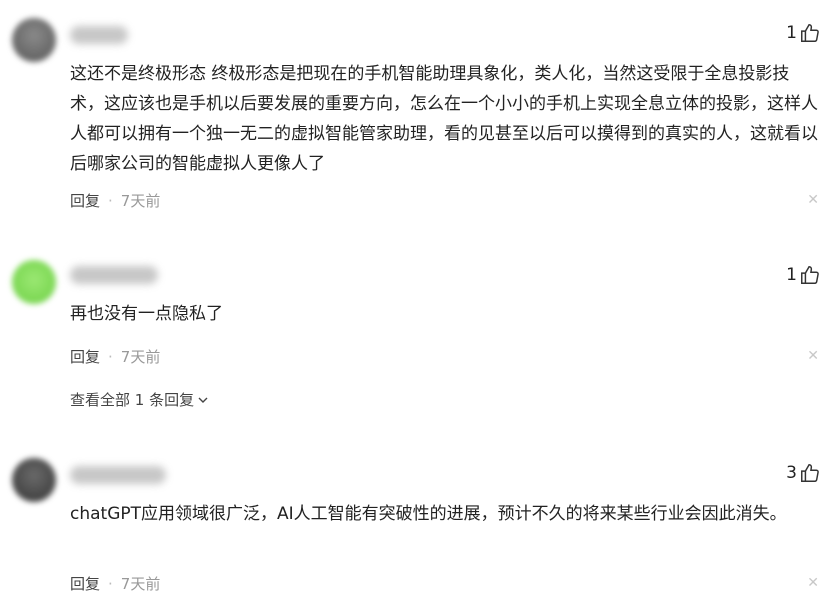 This screenshot has width=835, height=604. Describe the element at coordinates (85, 583) in the screenshot. I see `reply-button: 回复` at that location.